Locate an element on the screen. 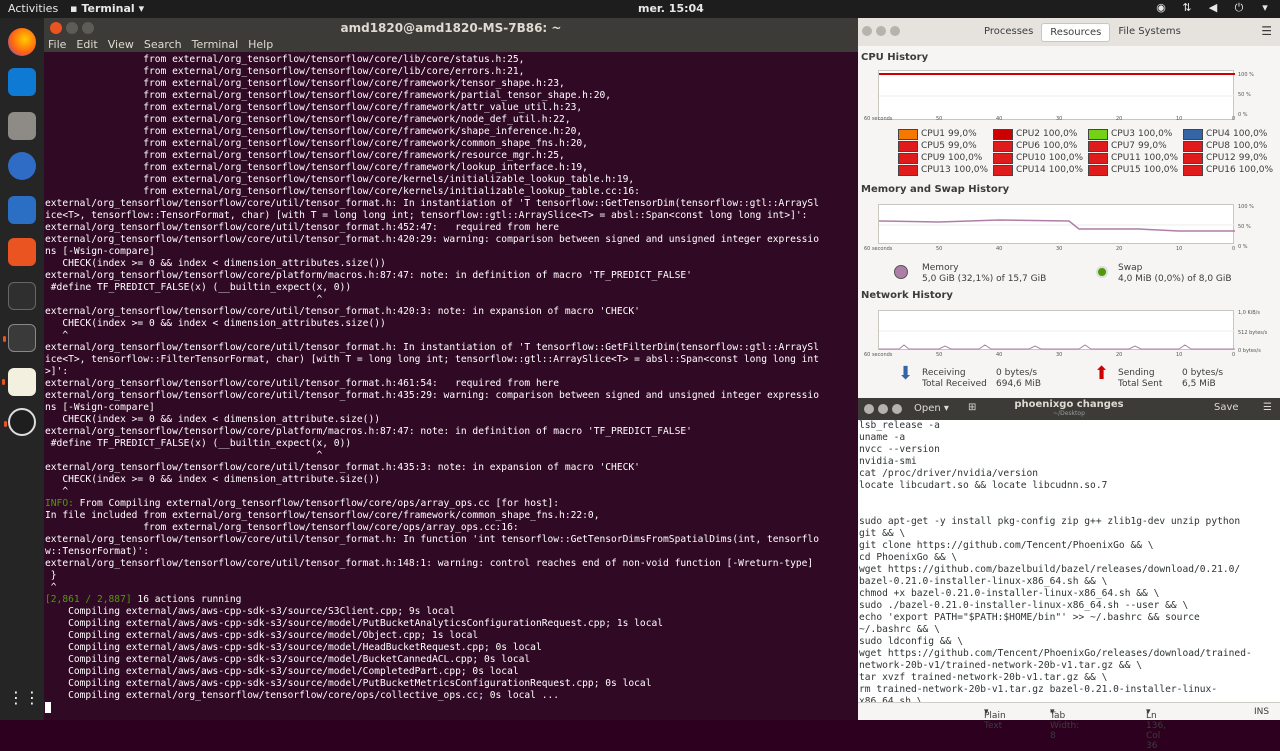  cpu-legend-item: CPU8 100,0% is located at coordinates (1230, 146).